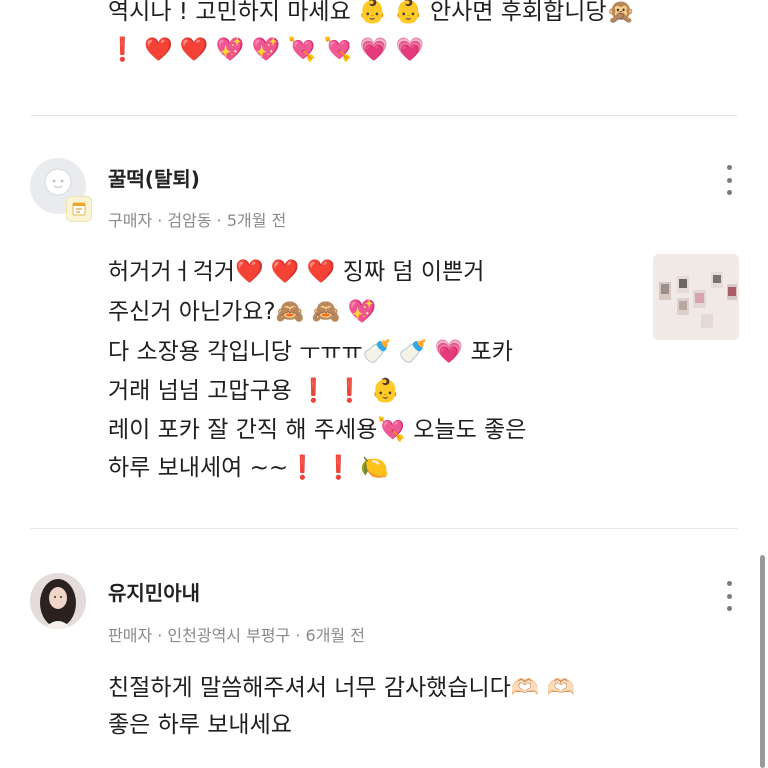 This screenshot has width=768, height=768. What do you see at coordinates (372, 12) in the screenshot?
I see `previous-comment-line-1: 역시나 ! 고민하지 마세요 👶 👶 안사면 후회합니당🙊` at bounding box center [372, 12].